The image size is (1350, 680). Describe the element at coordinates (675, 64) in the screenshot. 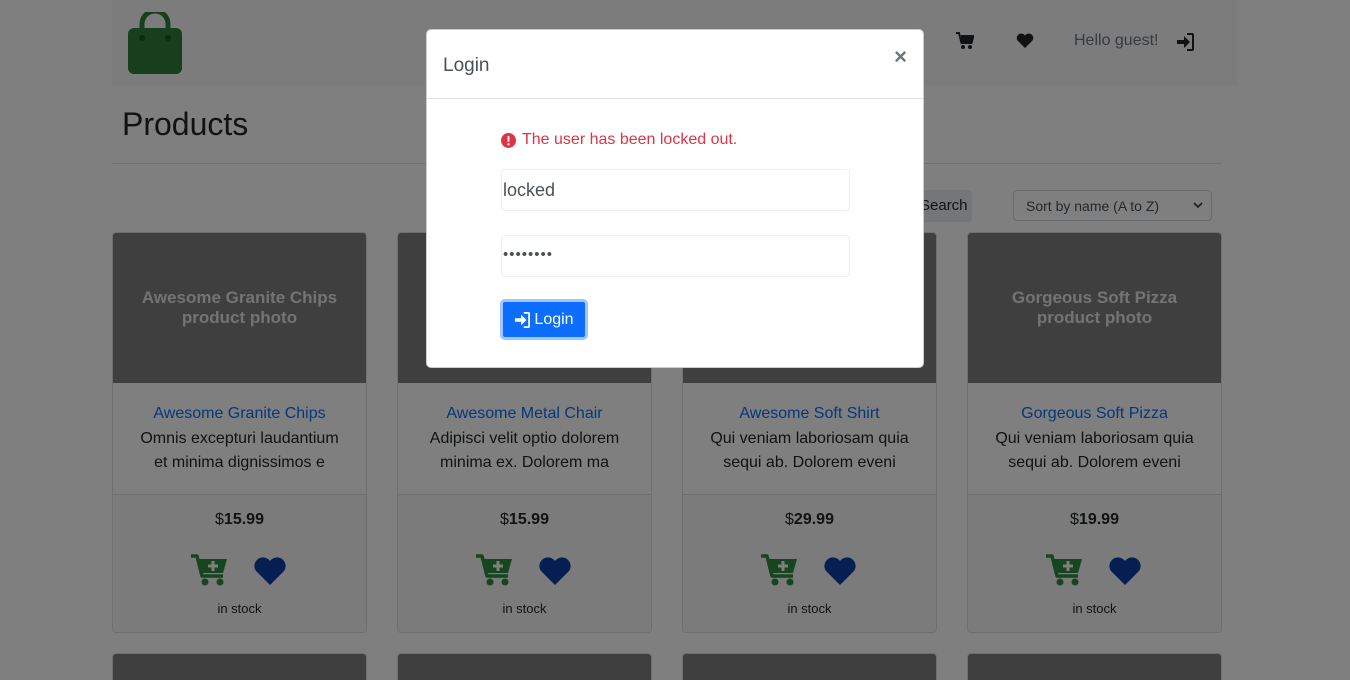

I see `modal-header: Login ×` at that location.